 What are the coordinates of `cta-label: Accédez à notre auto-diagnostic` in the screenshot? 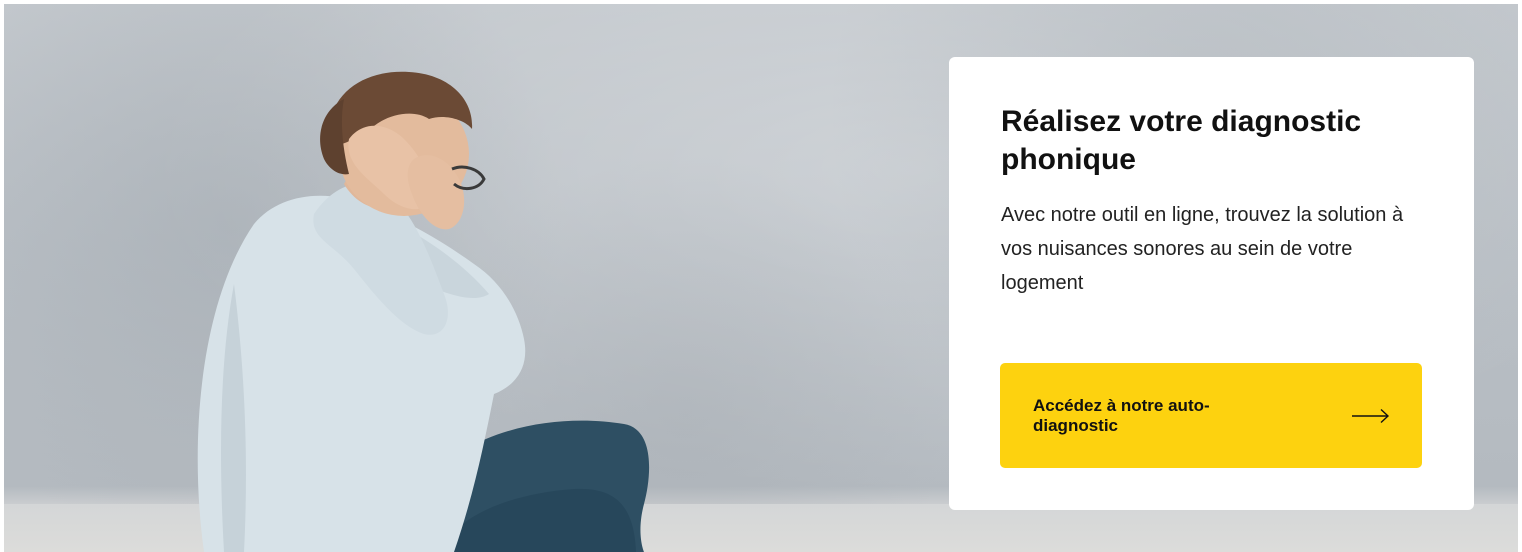 It's located at (1121, 415).